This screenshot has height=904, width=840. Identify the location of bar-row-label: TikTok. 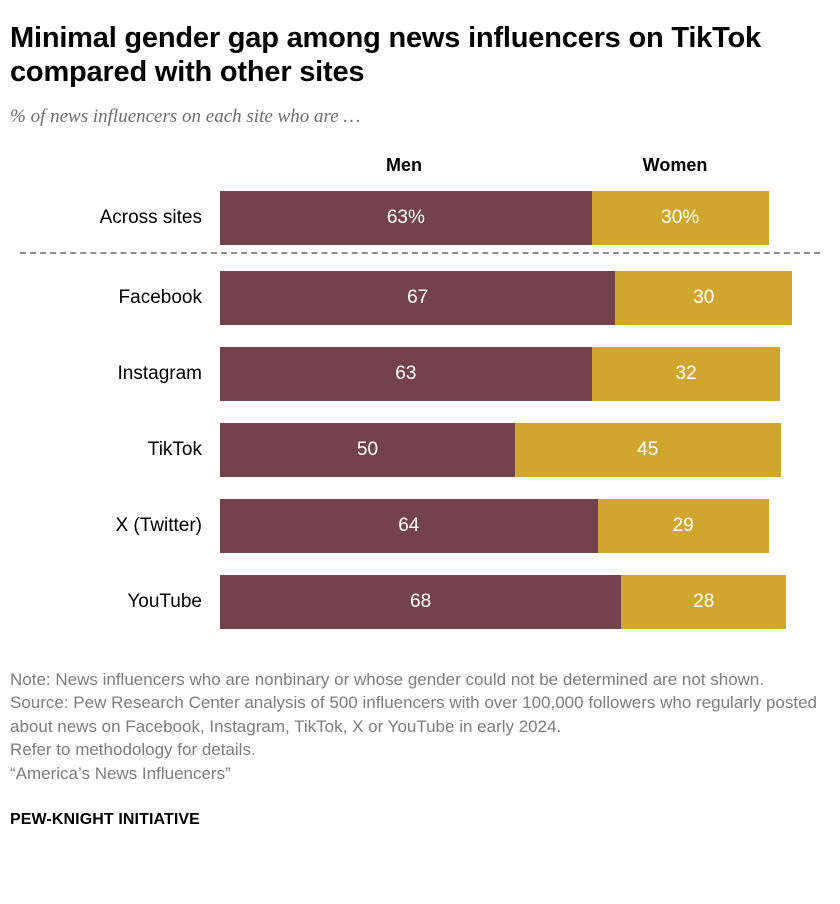
(174, 449).